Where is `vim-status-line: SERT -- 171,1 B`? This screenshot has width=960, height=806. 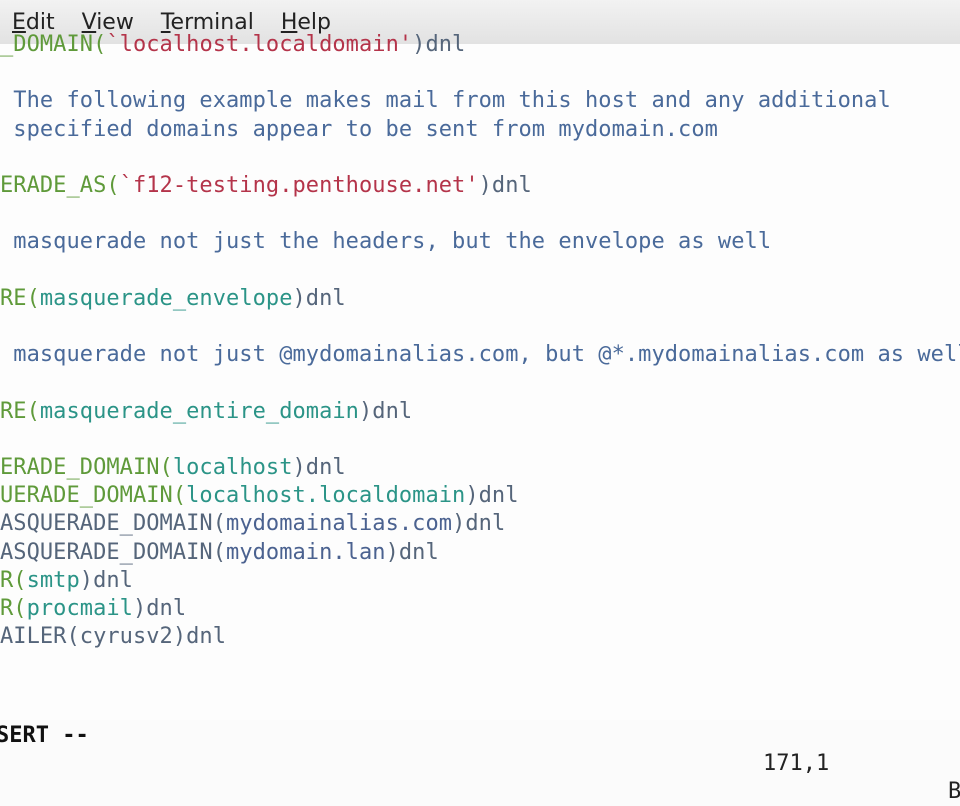
vim-status-line: SERT -- 171,1 B is located at coordinates (480, 749).